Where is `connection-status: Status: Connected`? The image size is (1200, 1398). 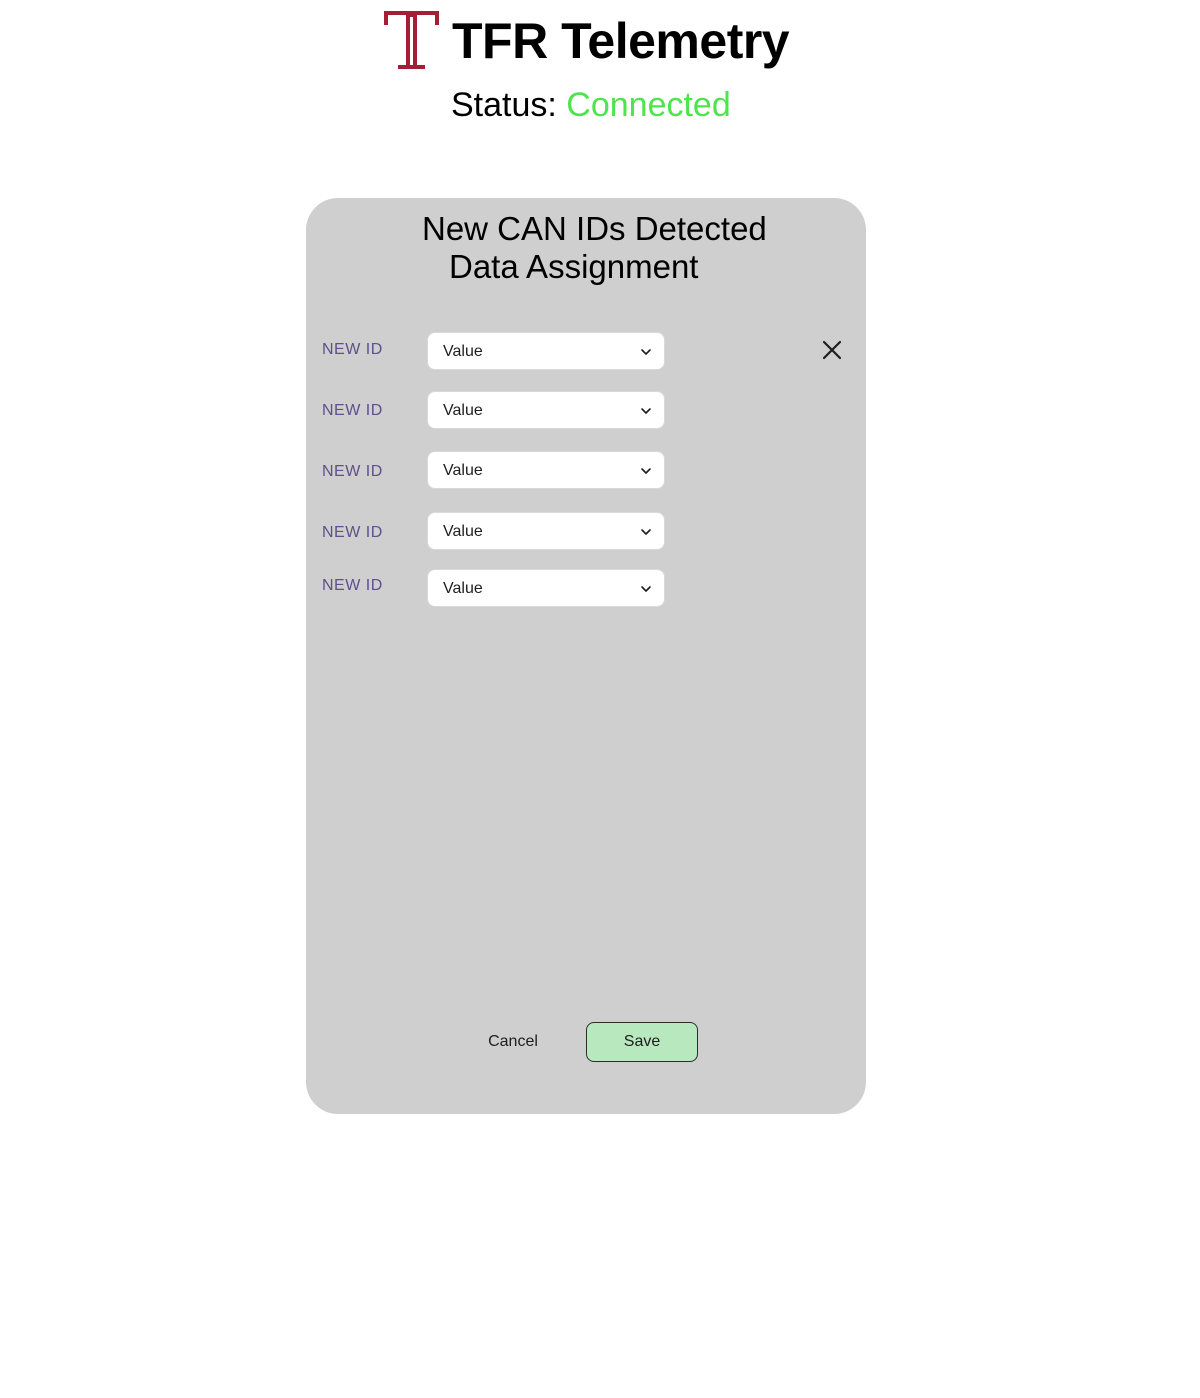 connection-status: Status: Connected is located at coordinates (591, 105).